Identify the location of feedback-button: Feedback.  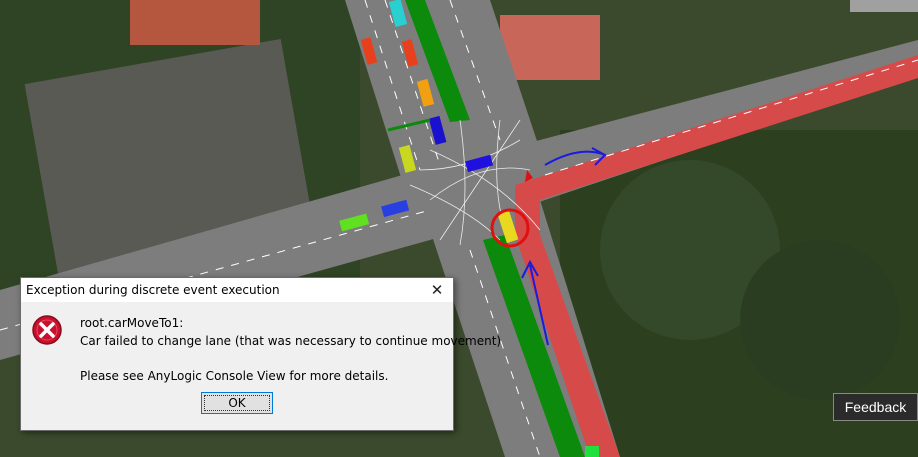
(875, 407).